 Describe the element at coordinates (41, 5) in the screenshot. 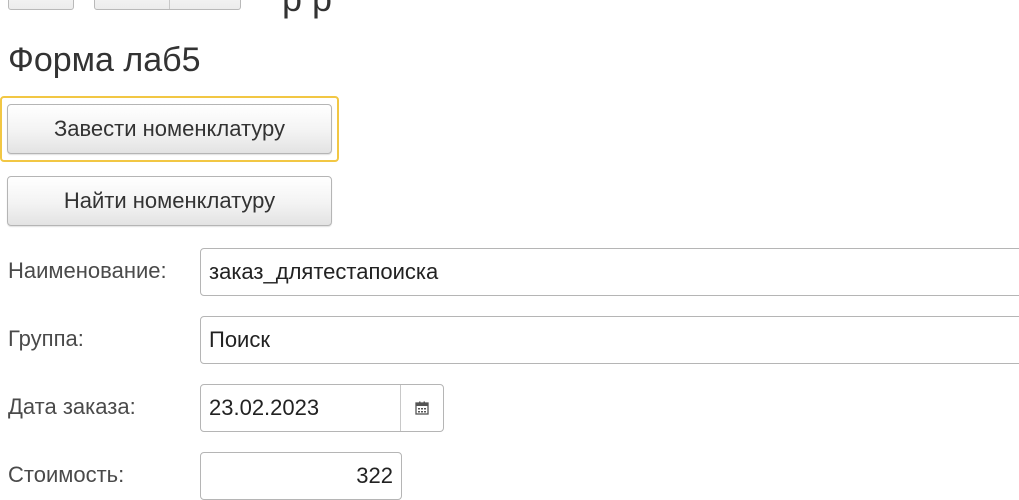

I see `back-button` at that location.